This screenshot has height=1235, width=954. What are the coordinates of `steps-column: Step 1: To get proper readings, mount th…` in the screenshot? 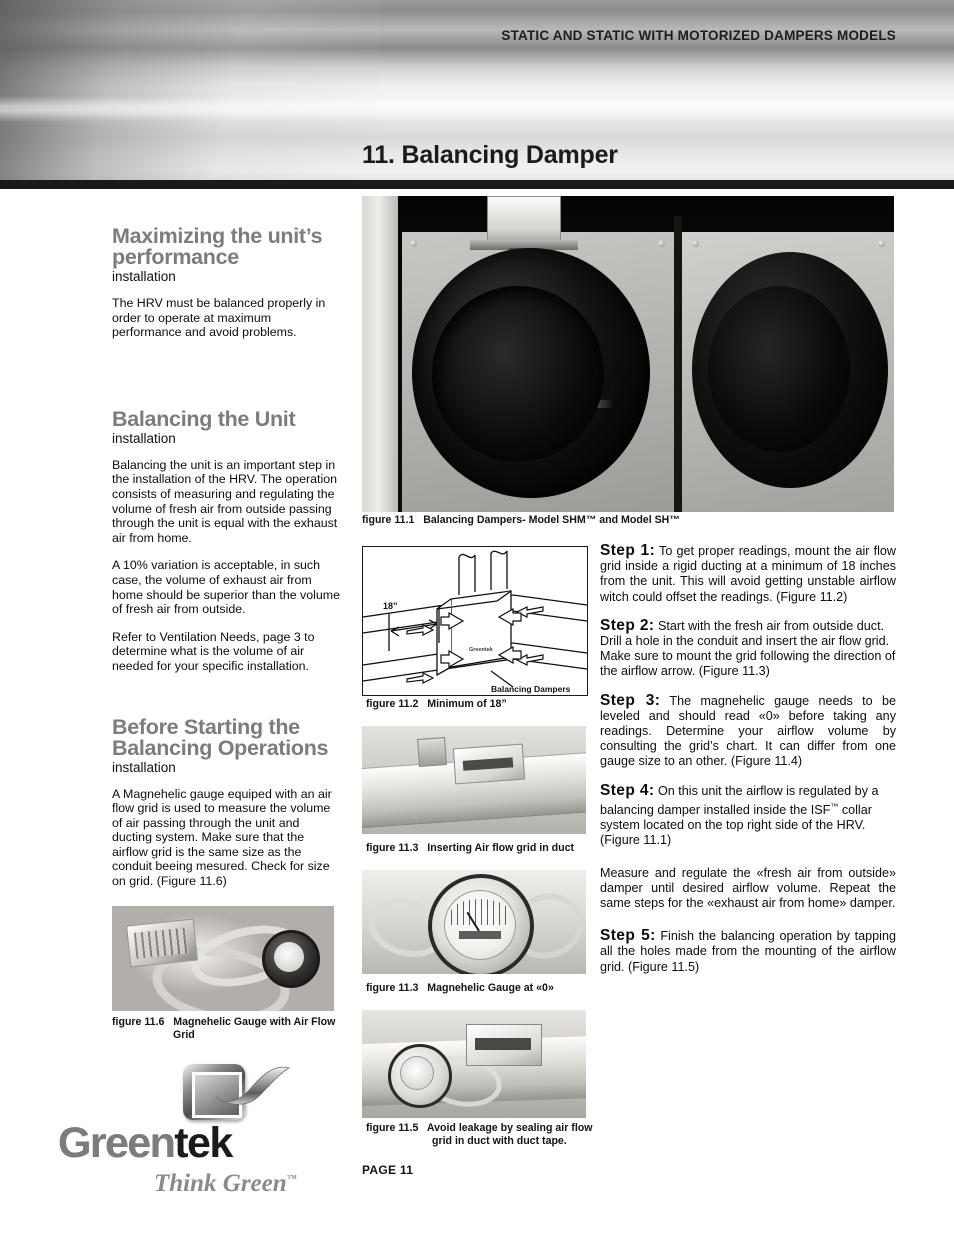 It's located at (748, 765).